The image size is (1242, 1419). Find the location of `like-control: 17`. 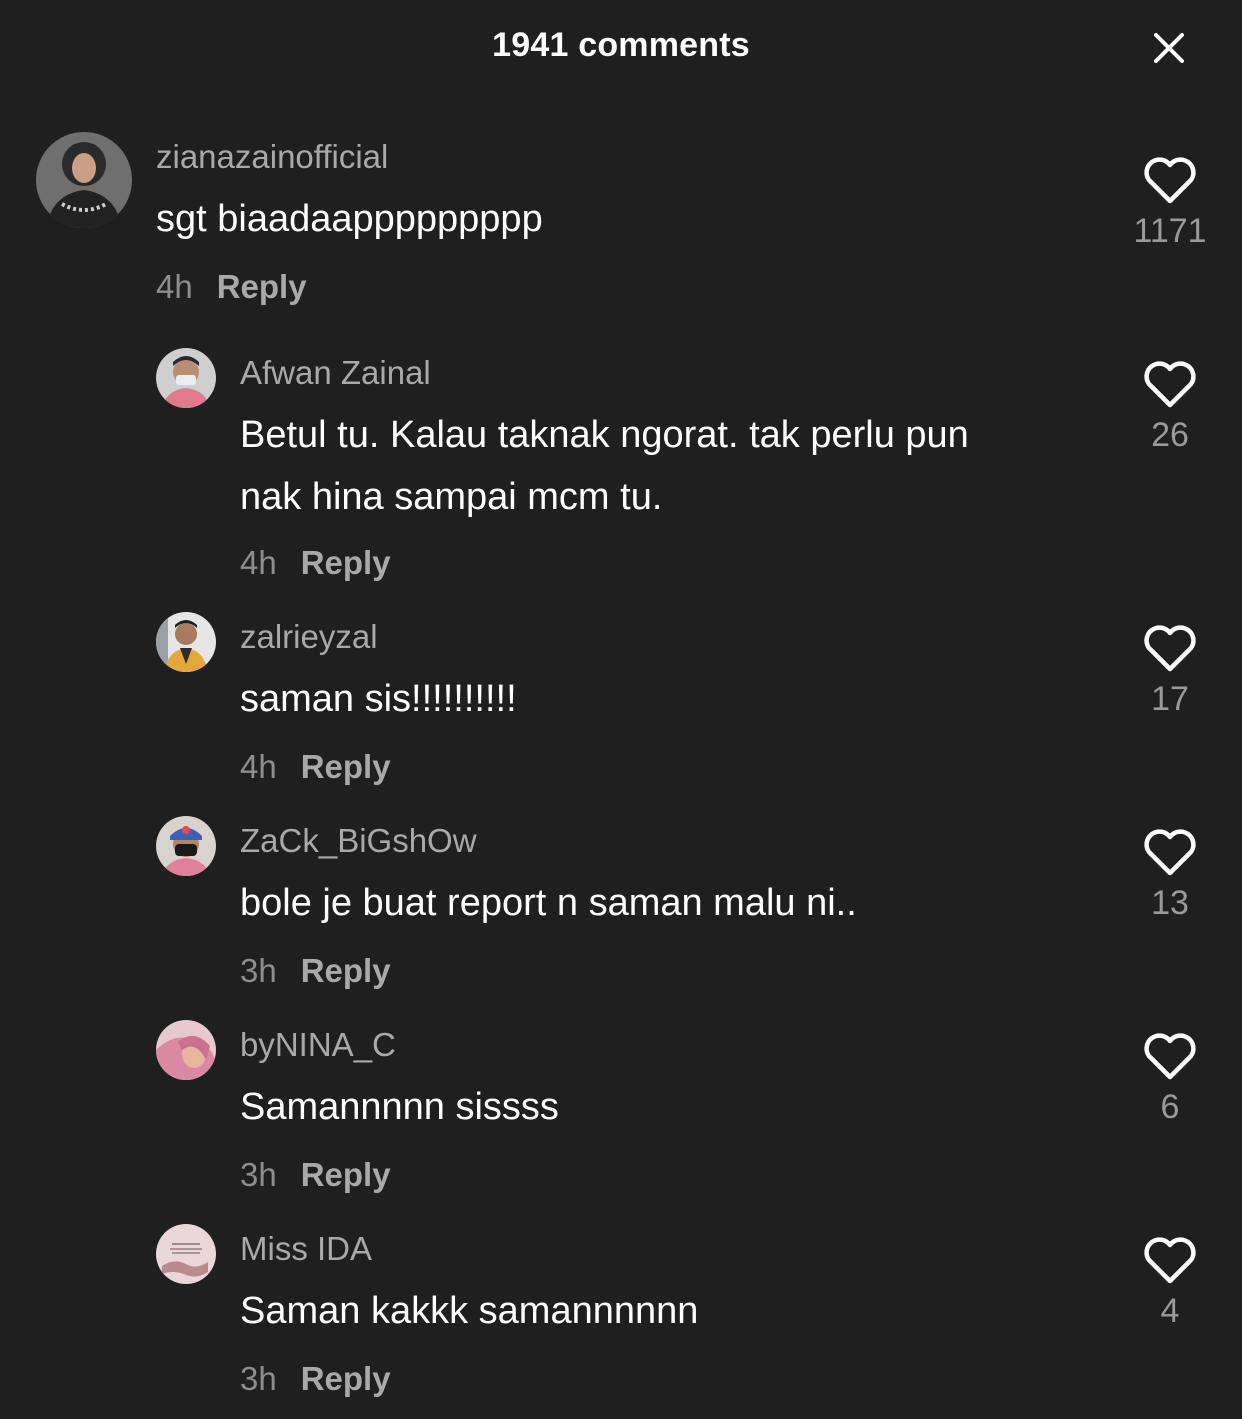

like-control: 17 is located at coordinates (1170, 670).